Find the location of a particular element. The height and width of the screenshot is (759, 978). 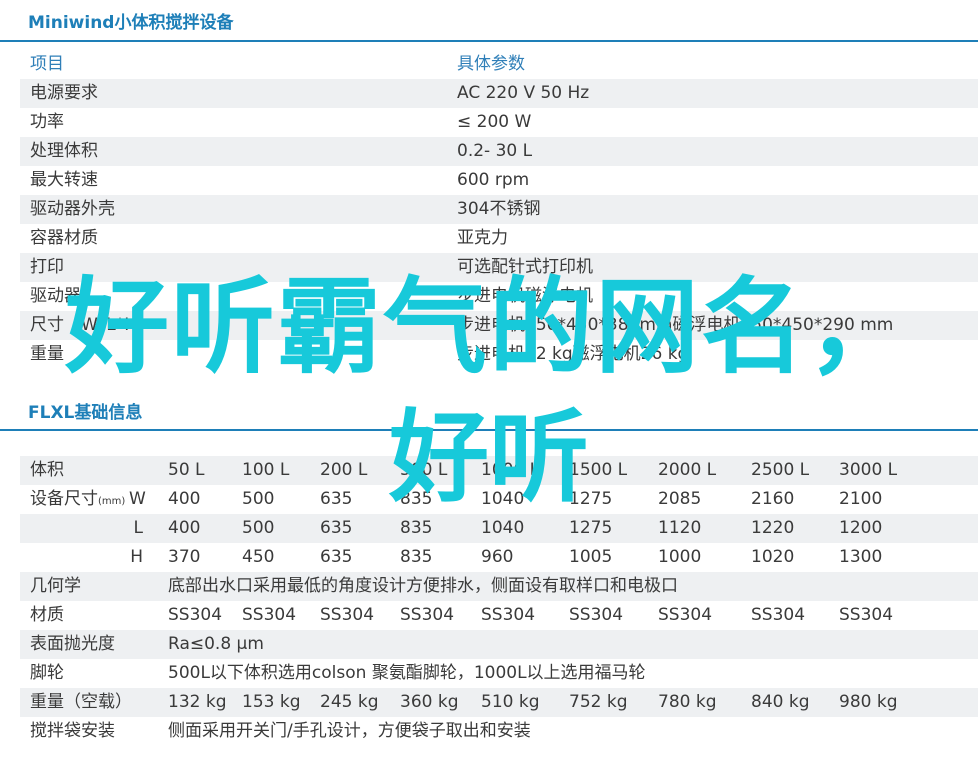

row-value: 840 kg is located at coordinates (780, 702).